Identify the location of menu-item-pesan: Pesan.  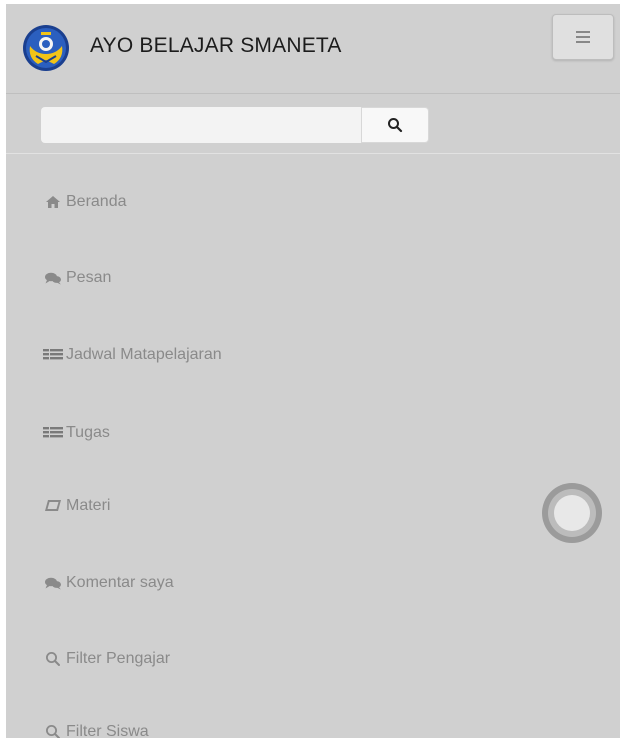
(77, 278).